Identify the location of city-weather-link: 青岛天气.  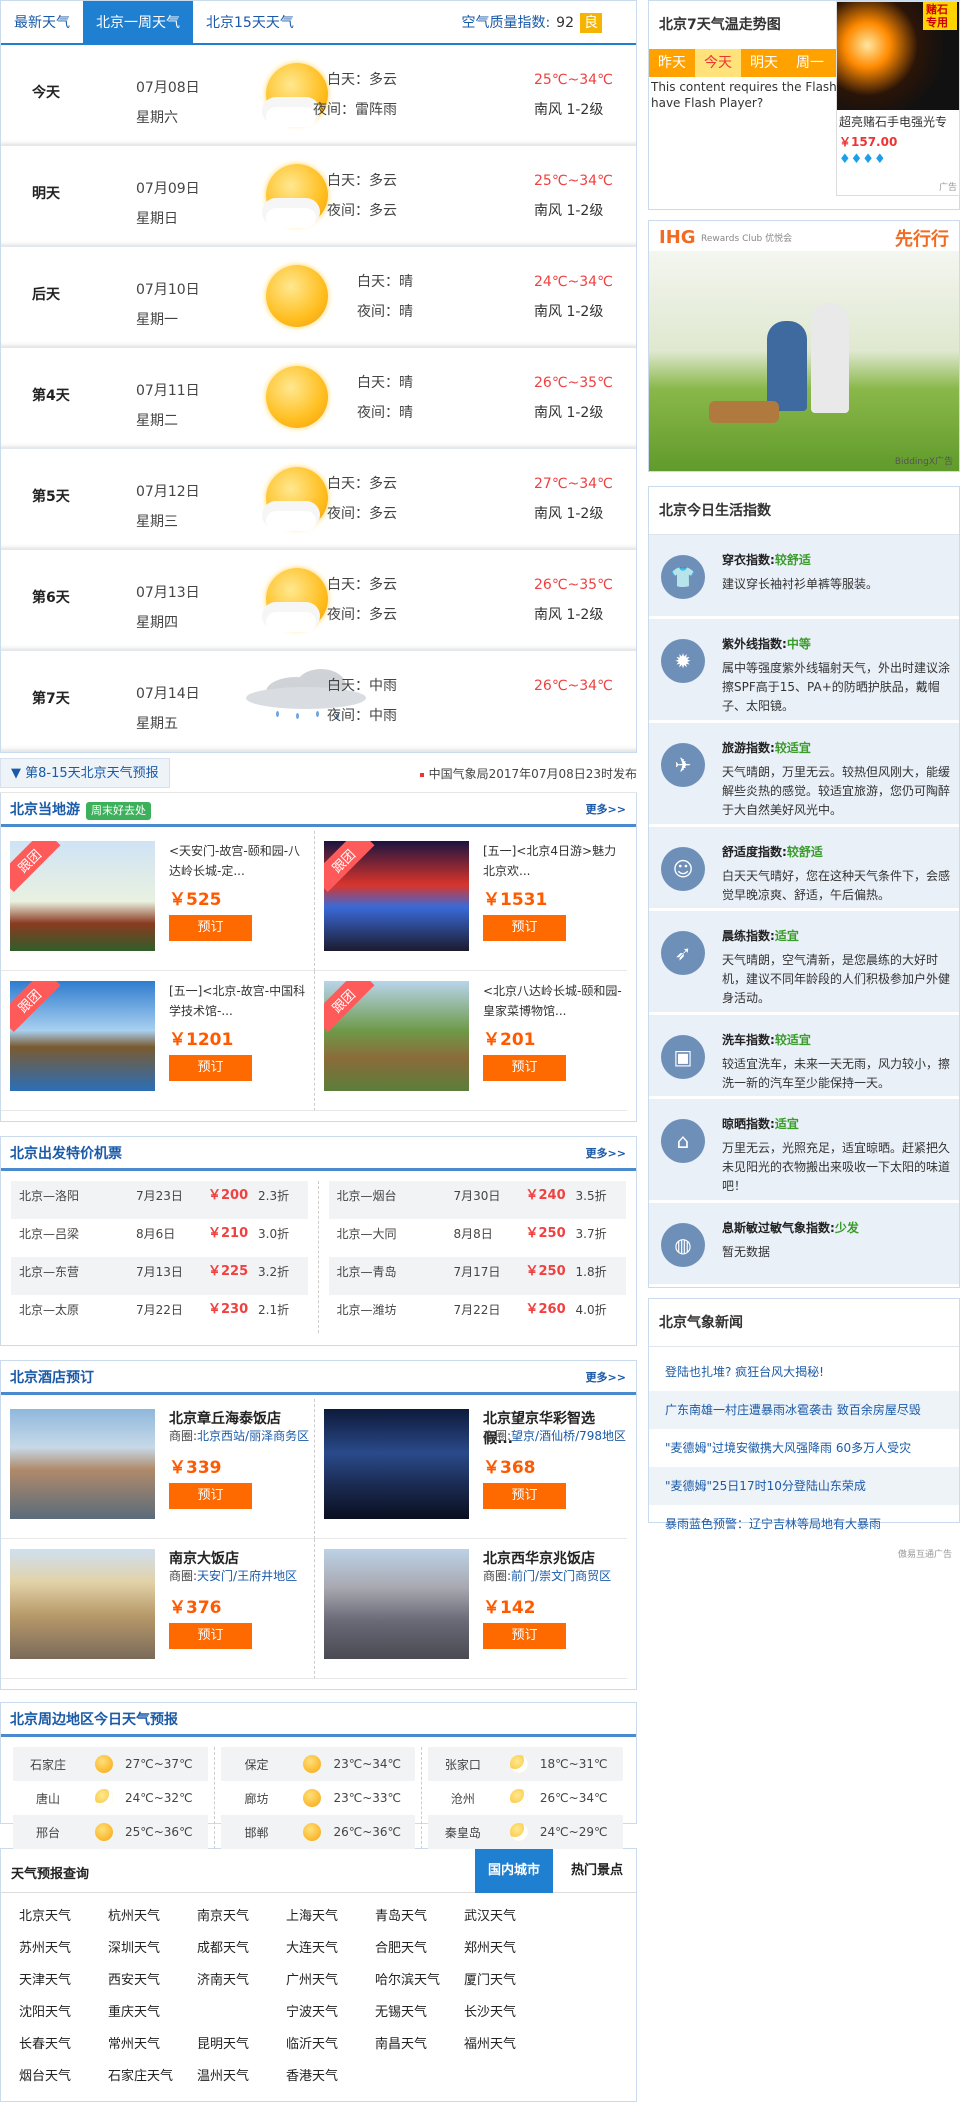
(419, 1917).